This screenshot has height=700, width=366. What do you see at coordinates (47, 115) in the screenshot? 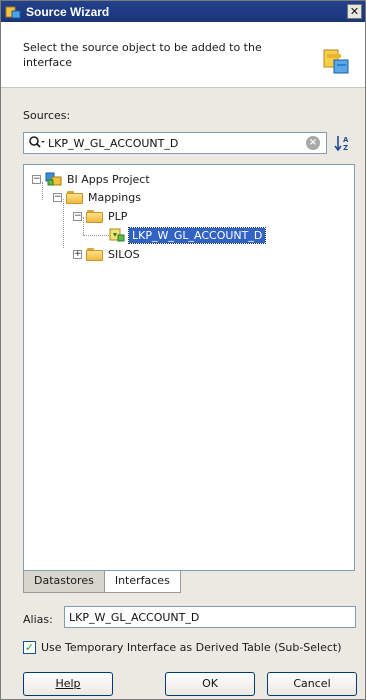
I see `sources-label: Sources:` at bounding box center [47, 115].